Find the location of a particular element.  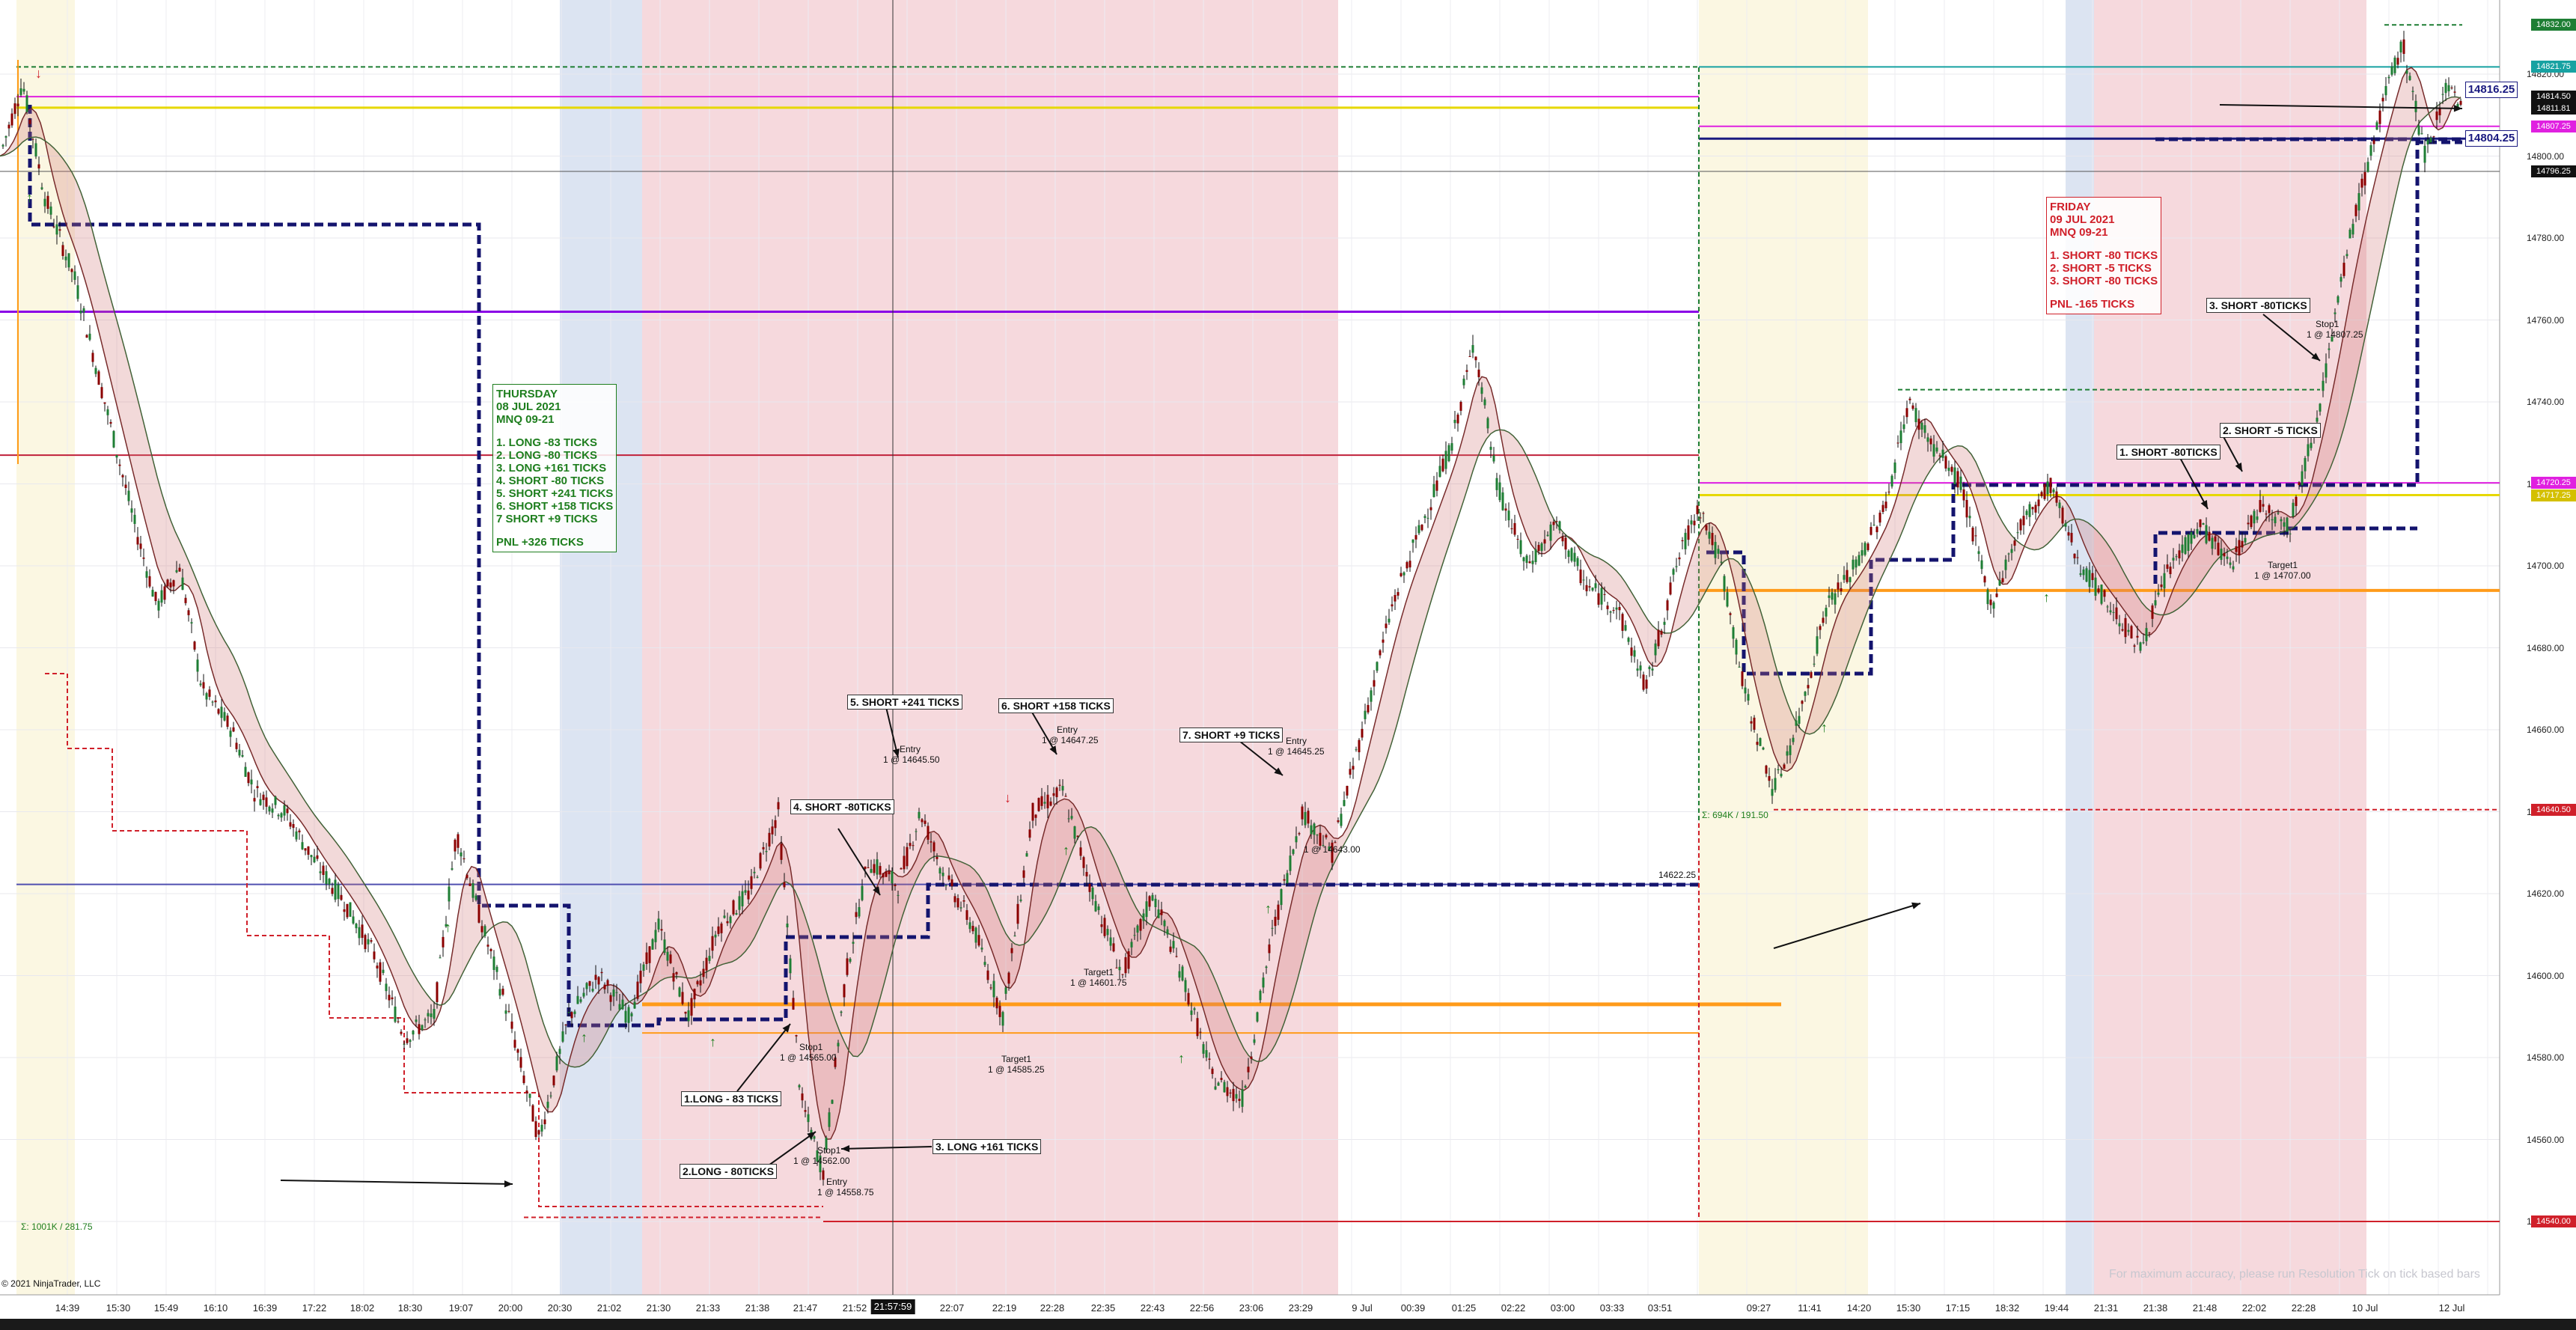

summary-line: 5. SHORT +241 TICKS is located at coordinates (555, 493).